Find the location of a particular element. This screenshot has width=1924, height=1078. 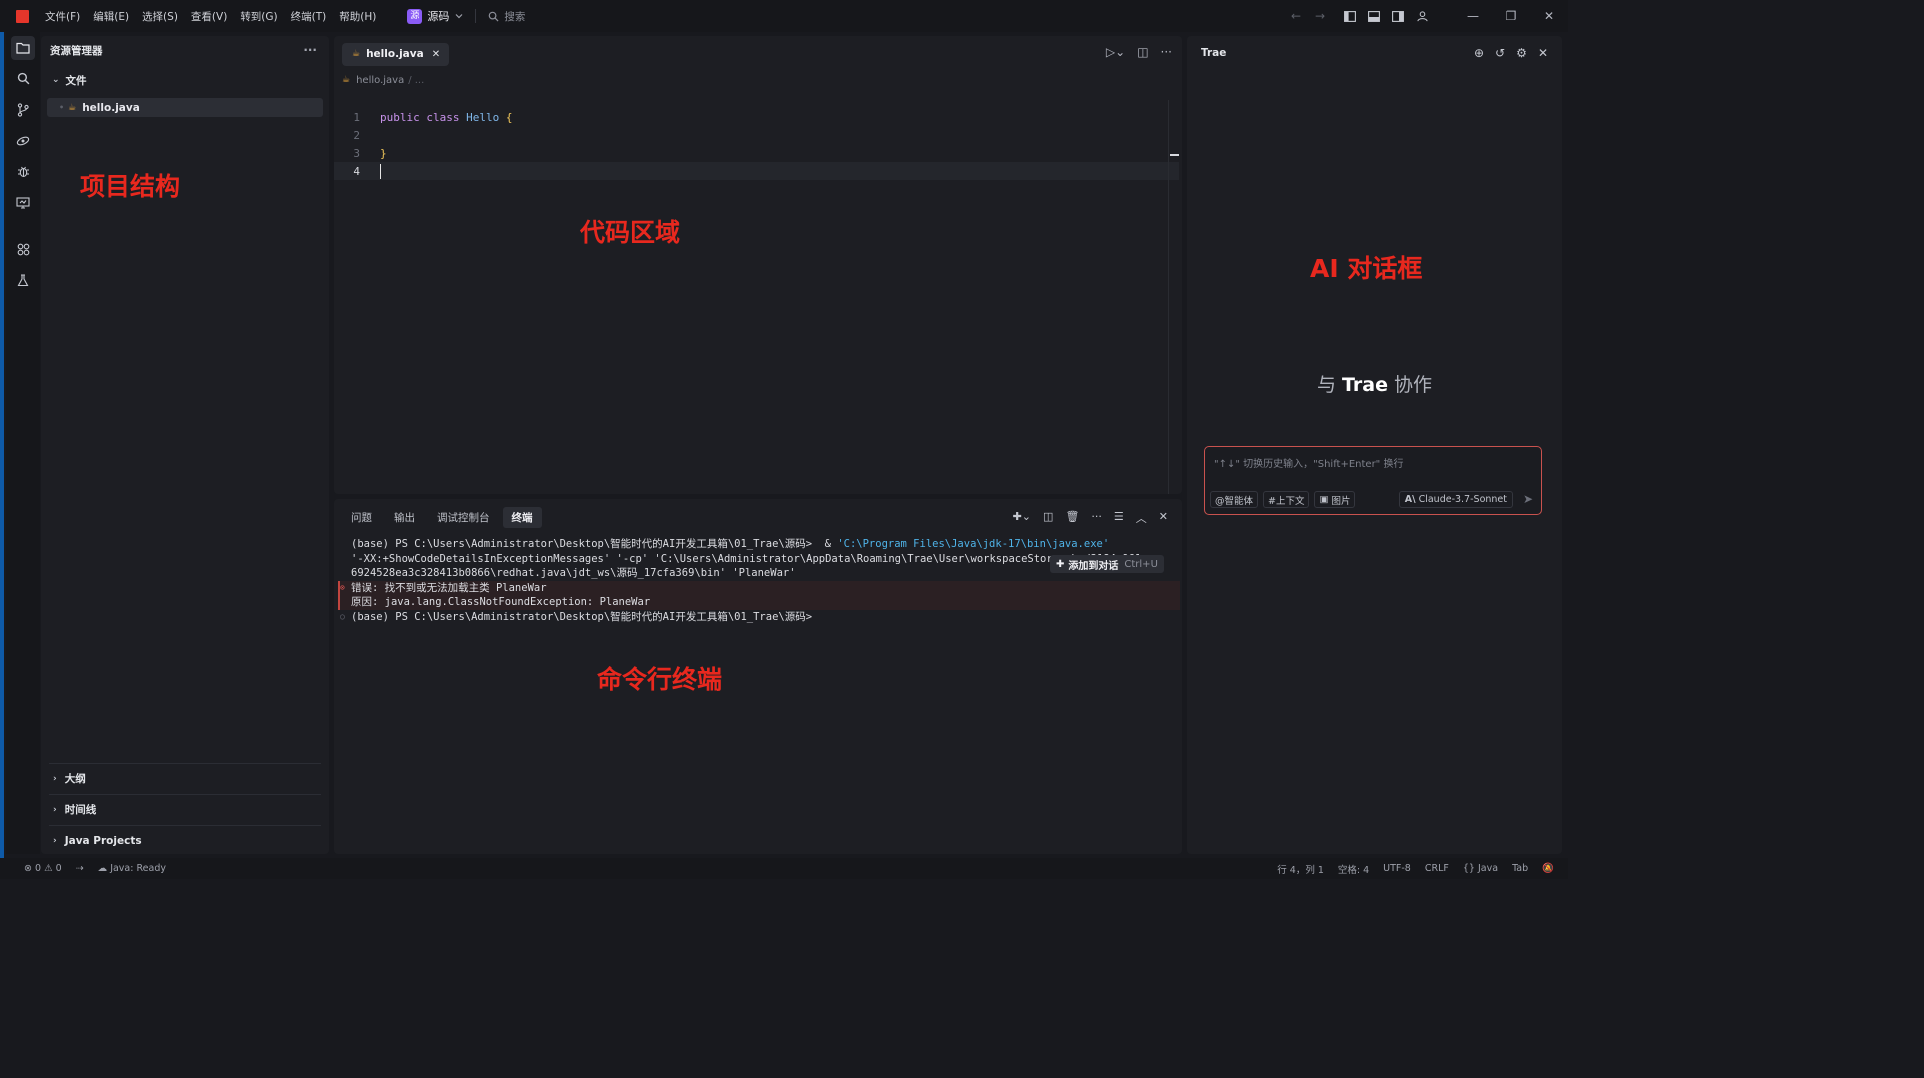

menu-file: 文件(F) is located at coordinates (62, 17).